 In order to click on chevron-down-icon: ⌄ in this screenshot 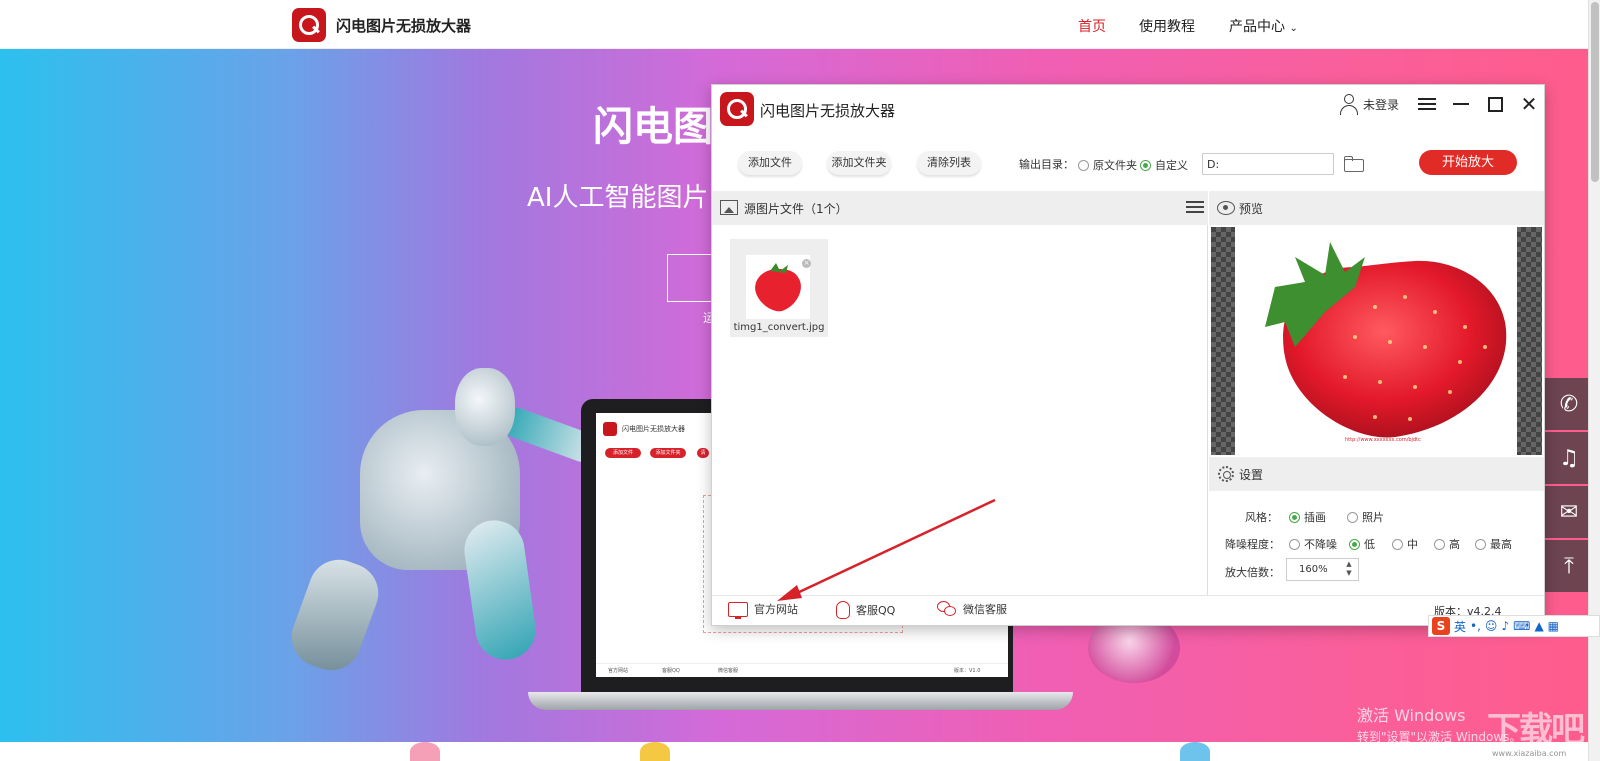, I will do `click(1293, 28)`.